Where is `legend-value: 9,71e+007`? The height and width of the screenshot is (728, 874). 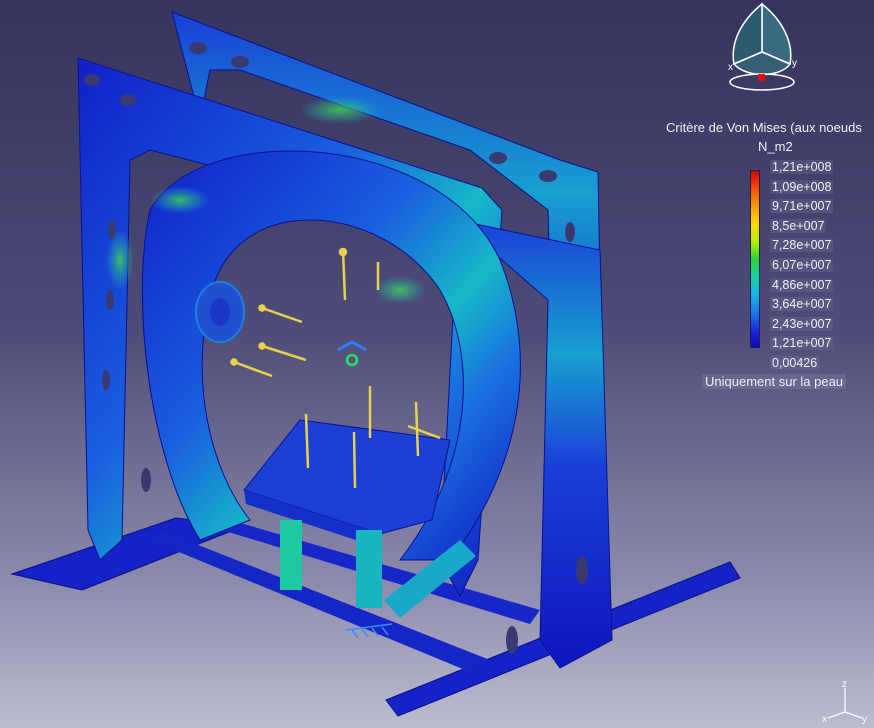
legend-value: 9,71e+007 is located at coordinates (802, 206).